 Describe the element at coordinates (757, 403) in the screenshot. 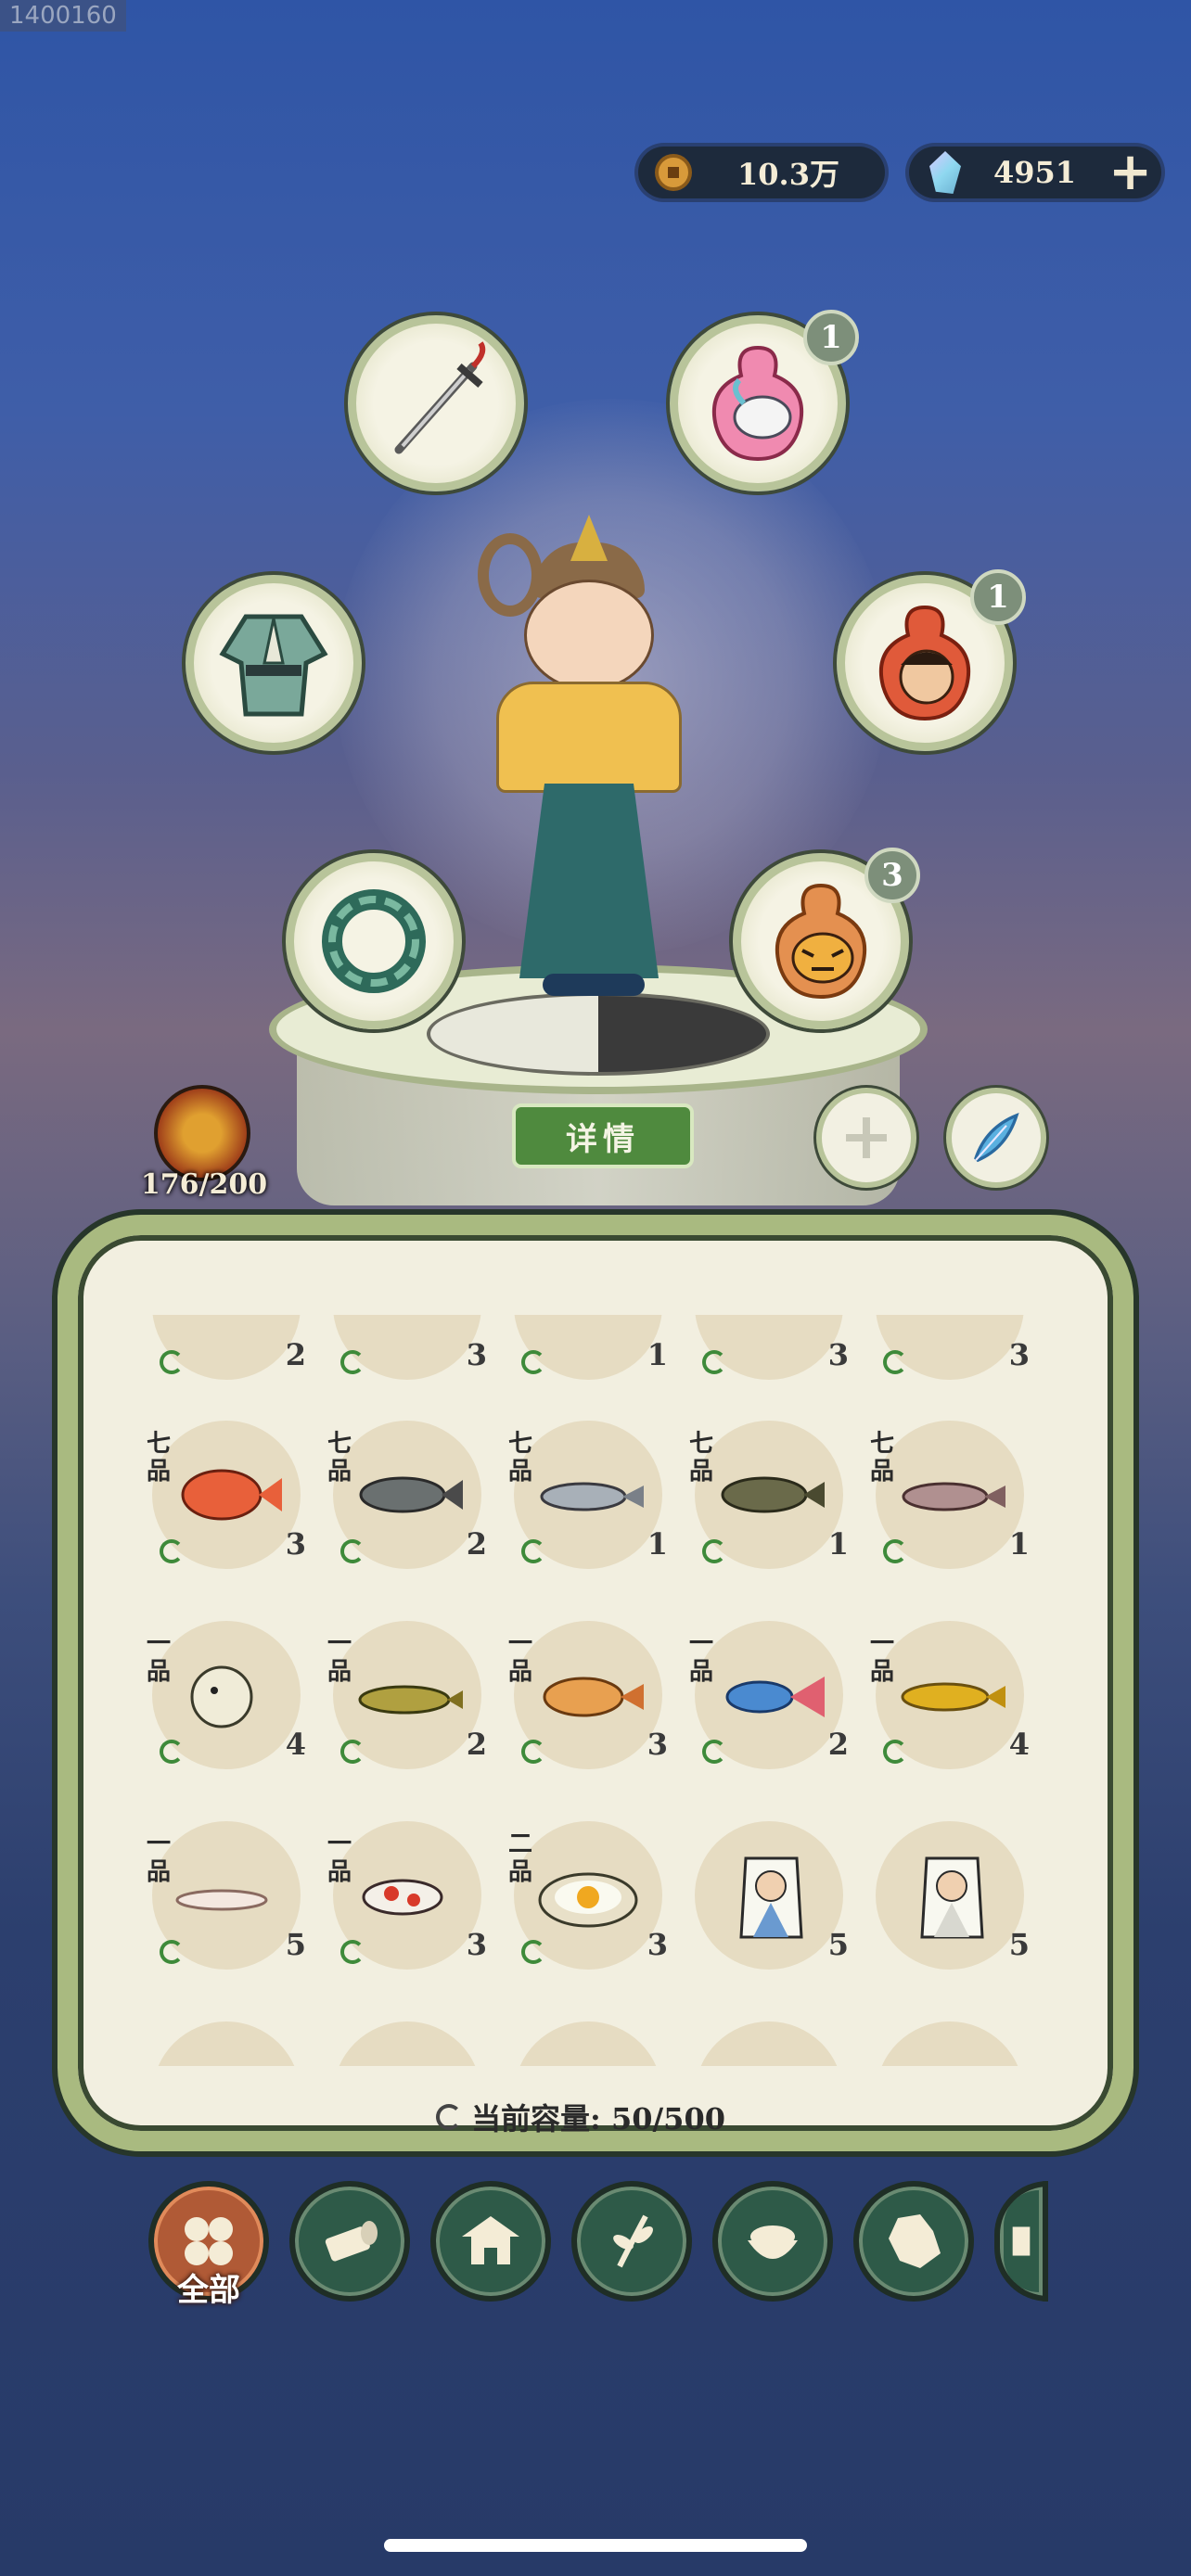

I see `white-goat-gourd-icon` at that location.